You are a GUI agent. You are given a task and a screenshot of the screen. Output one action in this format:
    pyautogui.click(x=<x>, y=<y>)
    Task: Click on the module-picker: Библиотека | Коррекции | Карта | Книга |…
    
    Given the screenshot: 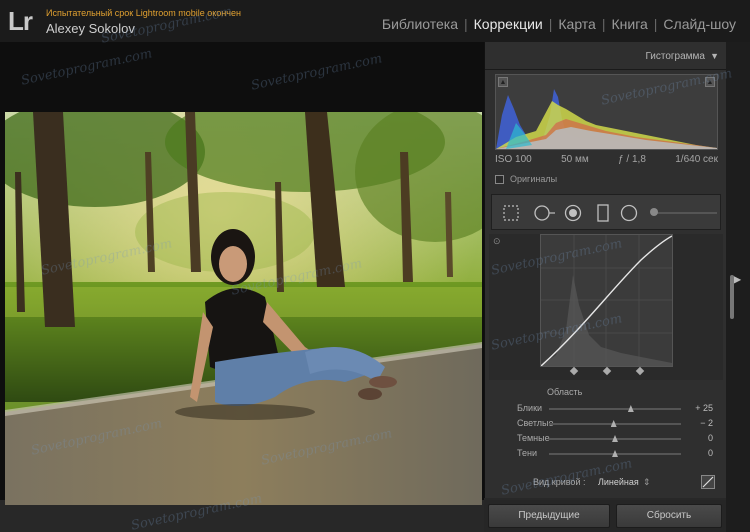 What is the action you would take?
    pyautogui.click(x=559, y=24)
    